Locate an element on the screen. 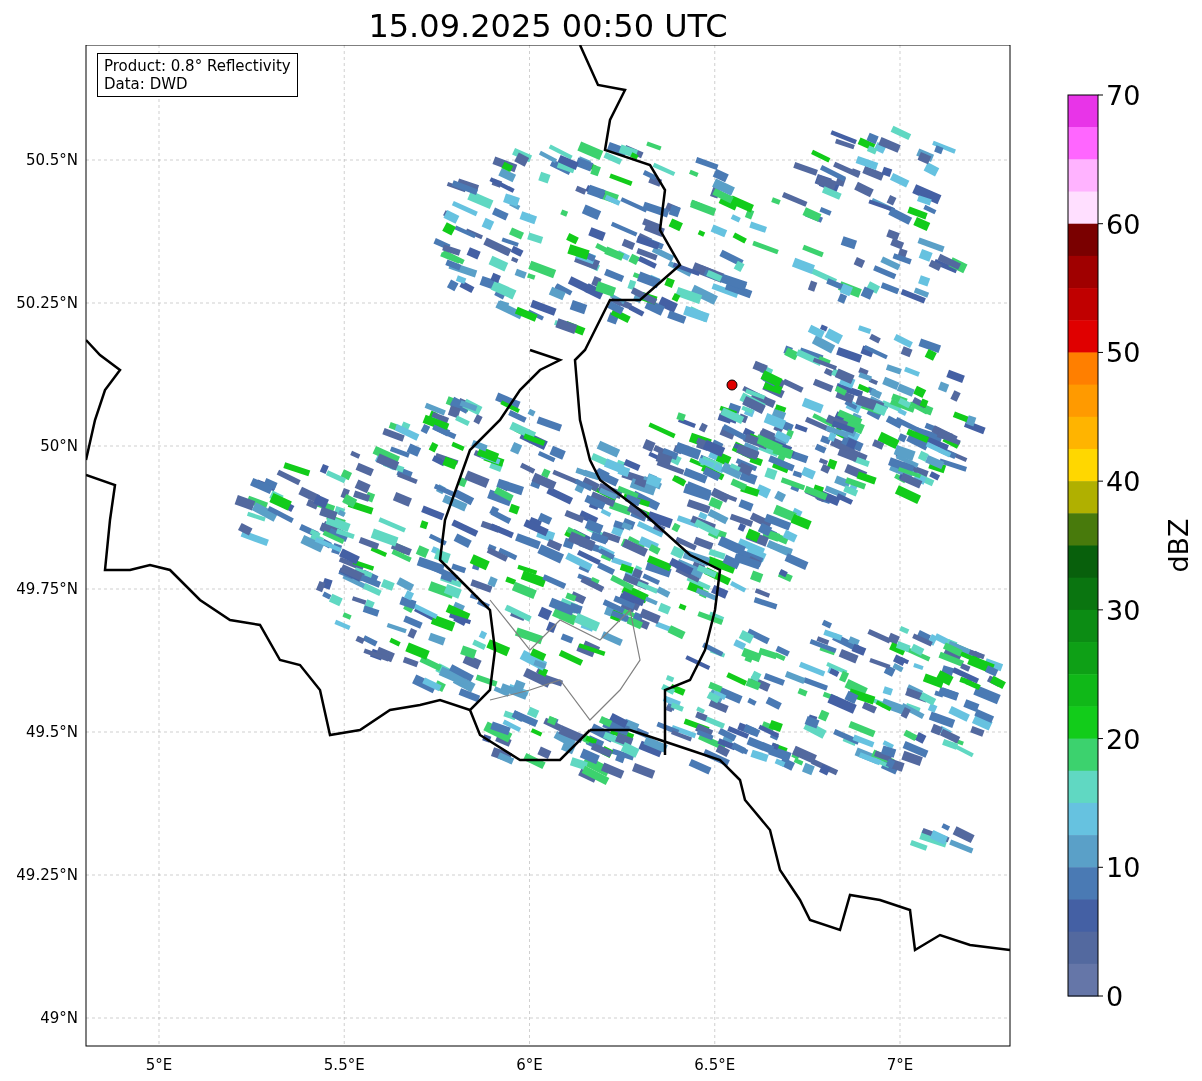  colorbar-tick-label: 0 is located at coordinates (1115, 996).